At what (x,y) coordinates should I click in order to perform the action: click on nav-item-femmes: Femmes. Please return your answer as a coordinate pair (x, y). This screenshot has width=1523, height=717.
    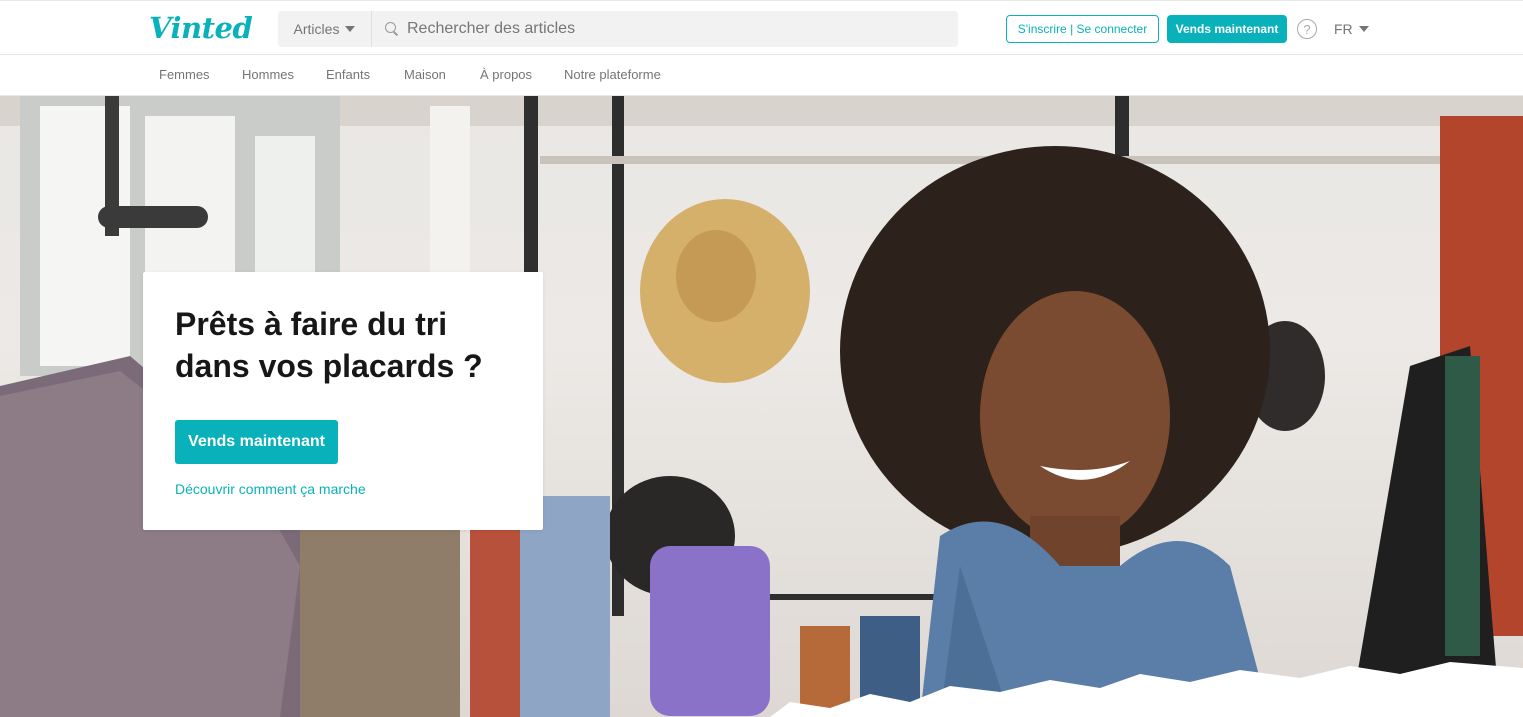
    Looking at the image, I should click on (184, 74).